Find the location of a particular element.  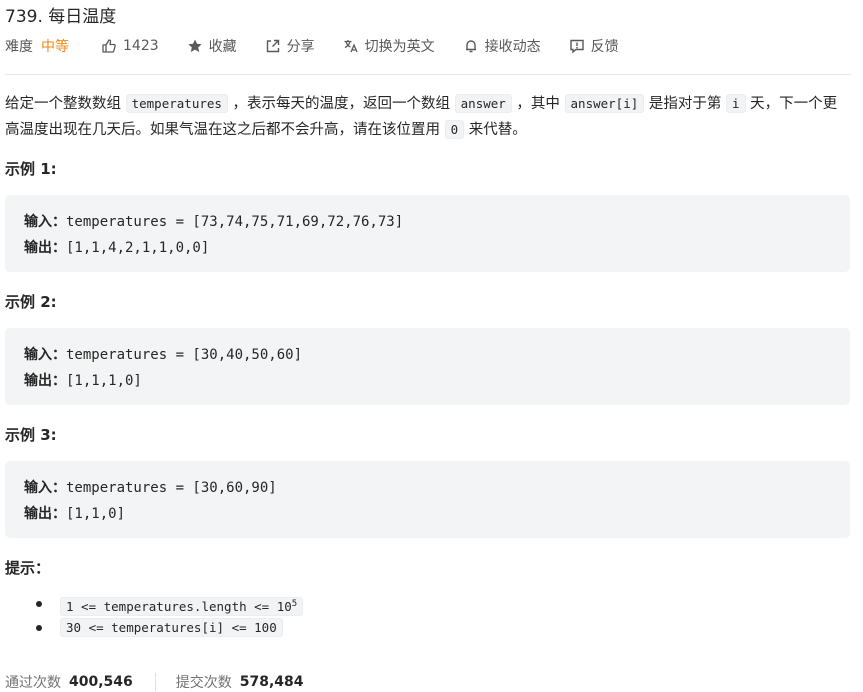

list-item: 30 <= temperatures[i] <= 100 is located at coordinates (154, 628).